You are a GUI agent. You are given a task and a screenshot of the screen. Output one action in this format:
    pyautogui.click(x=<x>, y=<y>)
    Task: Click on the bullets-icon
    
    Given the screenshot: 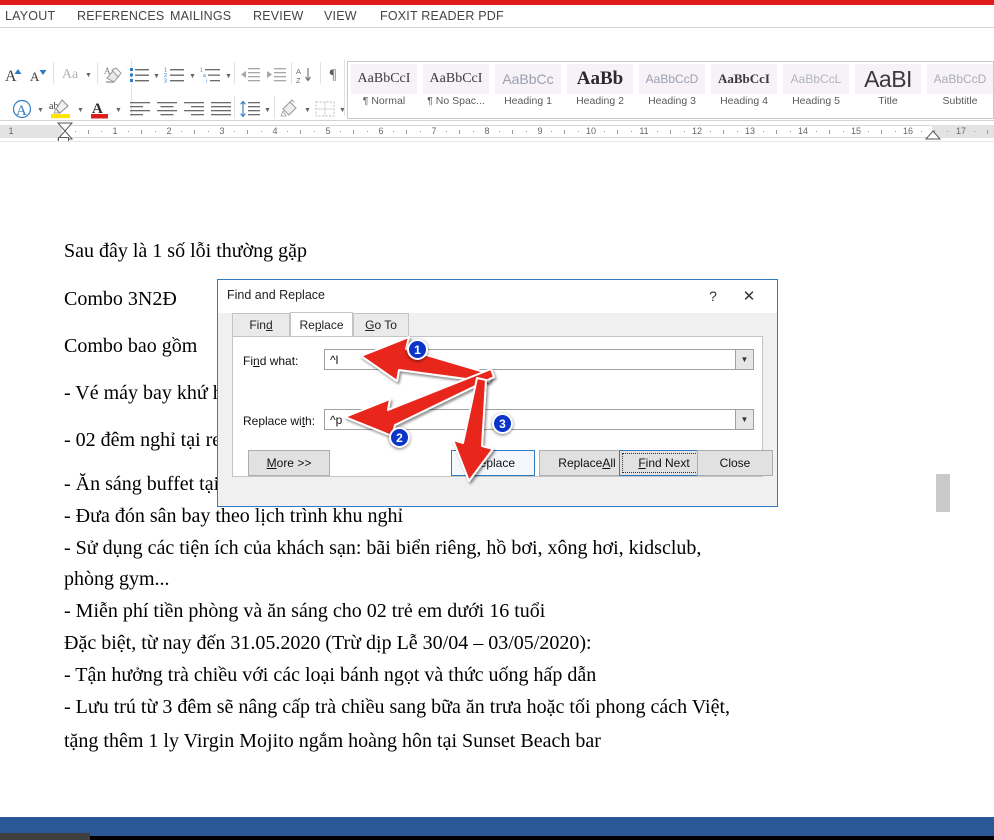 What is the action you would take?
    pyautogui.click(x=140, y=75)
    